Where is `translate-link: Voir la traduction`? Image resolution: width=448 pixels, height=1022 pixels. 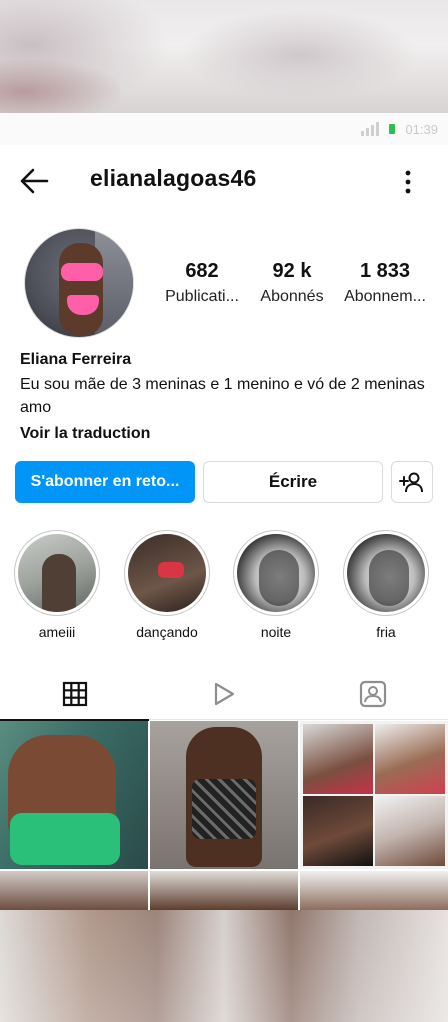 translate-link: Voir la traduction is located at coordinates (85, 434).